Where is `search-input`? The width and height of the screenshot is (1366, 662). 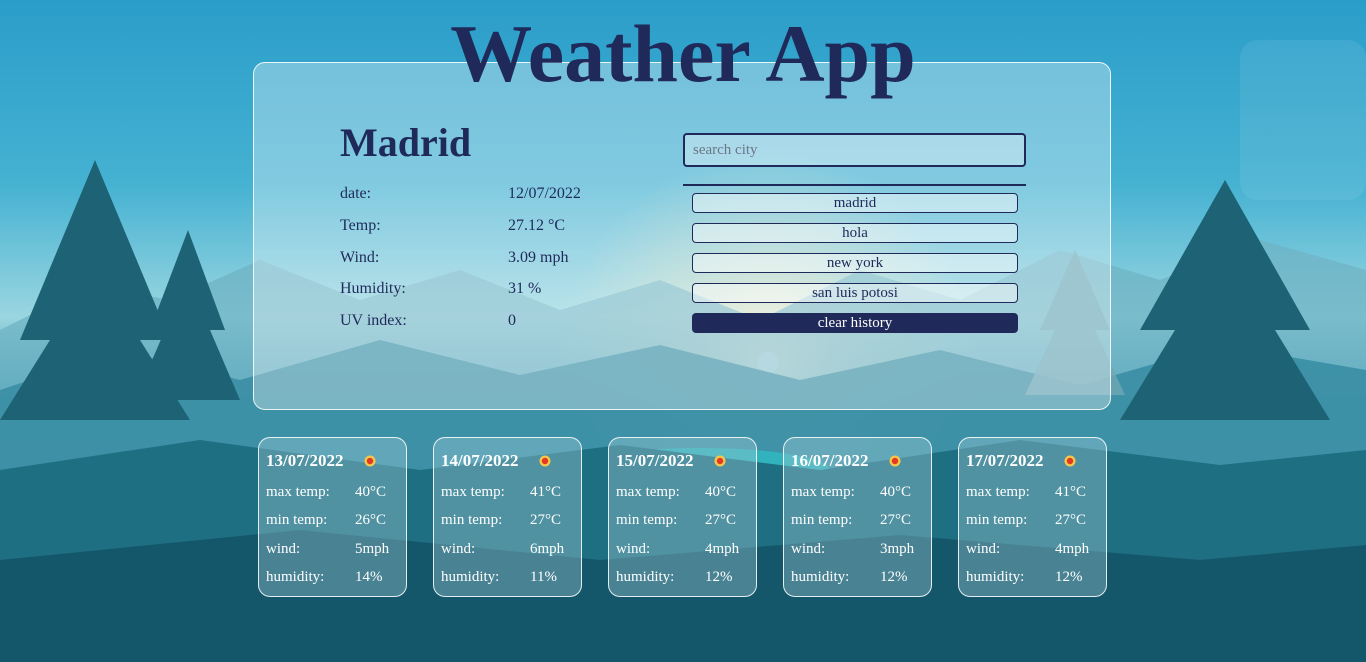 search-input is located at coordinates (854, 150).